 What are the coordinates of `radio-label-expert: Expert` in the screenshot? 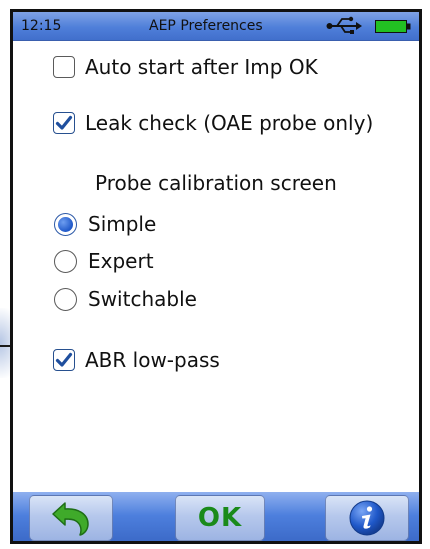 It's located at (121, 261).